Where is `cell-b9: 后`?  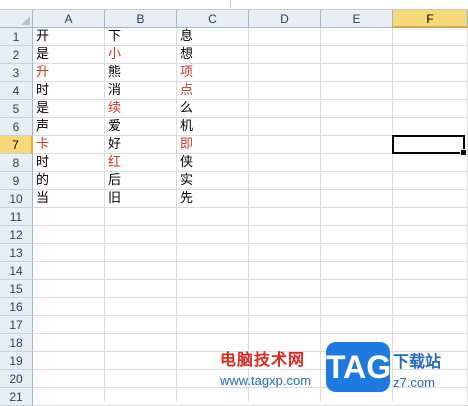
cell-b9: 后 is located at coordinates (140, 181).